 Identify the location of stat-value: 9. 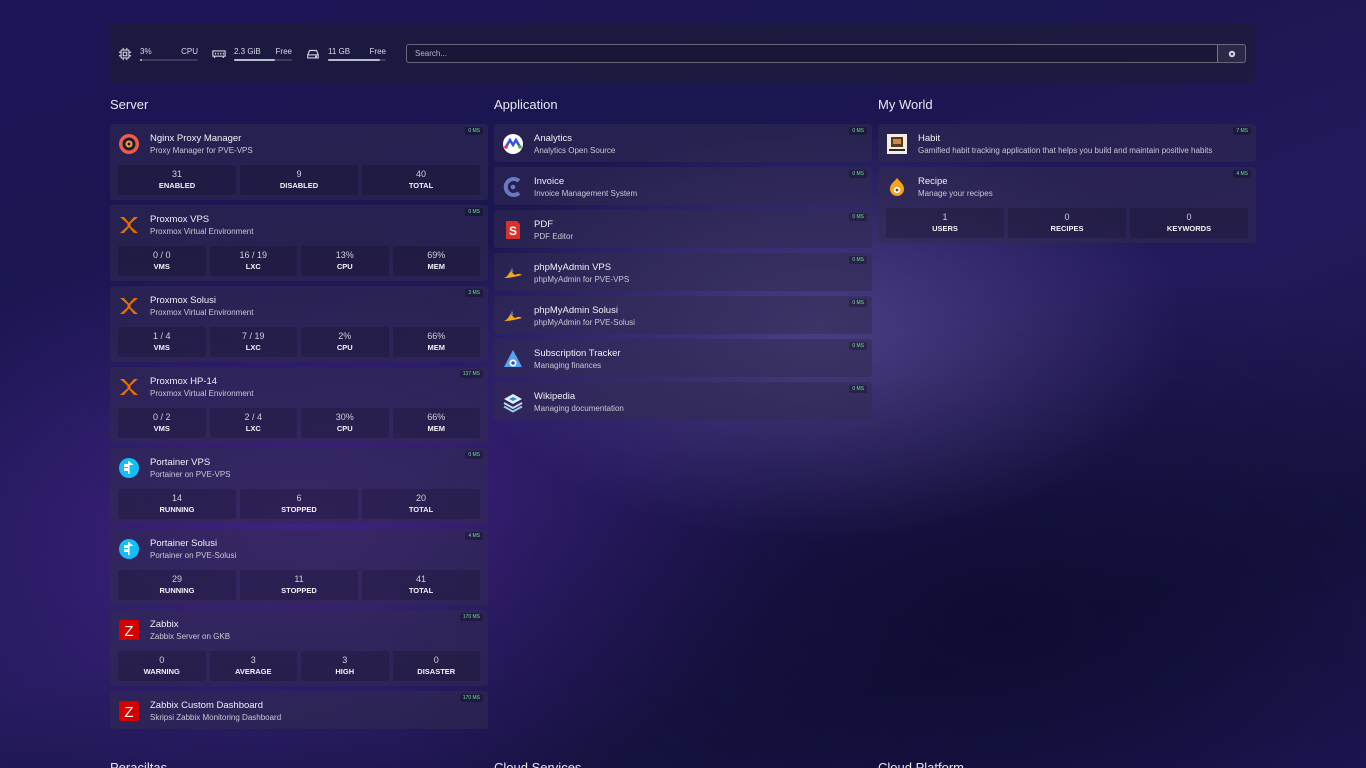
(299, 174).